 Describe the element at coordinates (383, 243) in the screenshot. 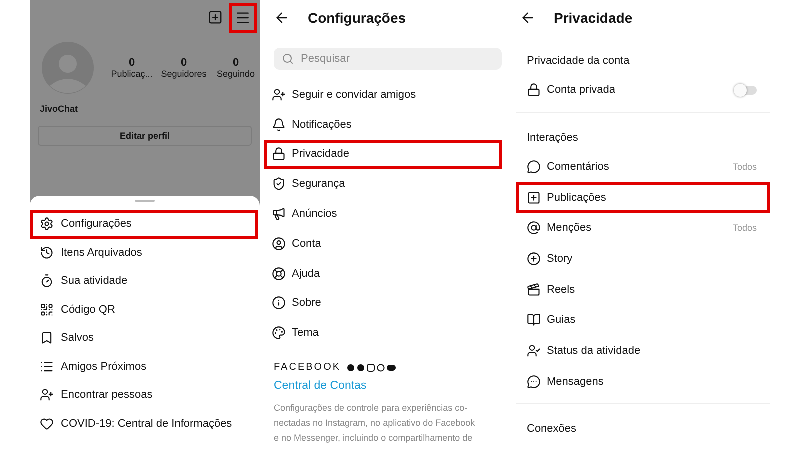

I see `settings-item: Conta` at that location.